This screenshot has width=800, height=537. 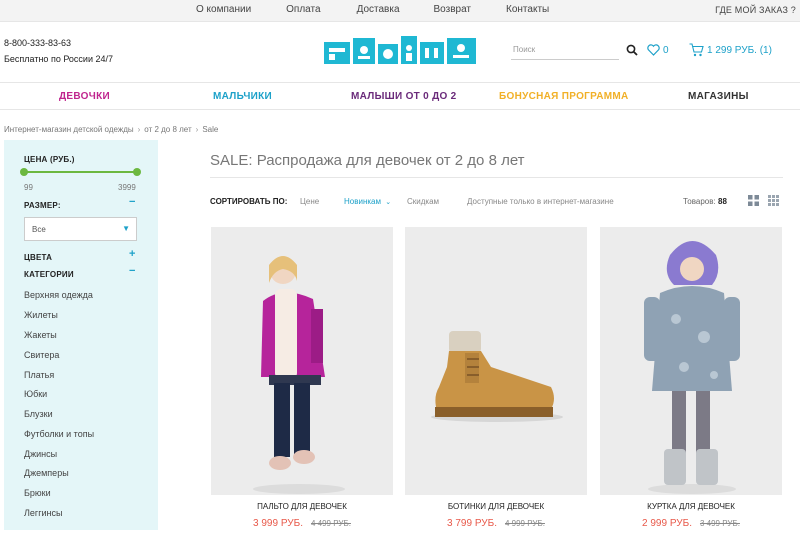 I want to click on price-filter-title: ЦЕНА (РУБ.), so click(x=49, y=159).